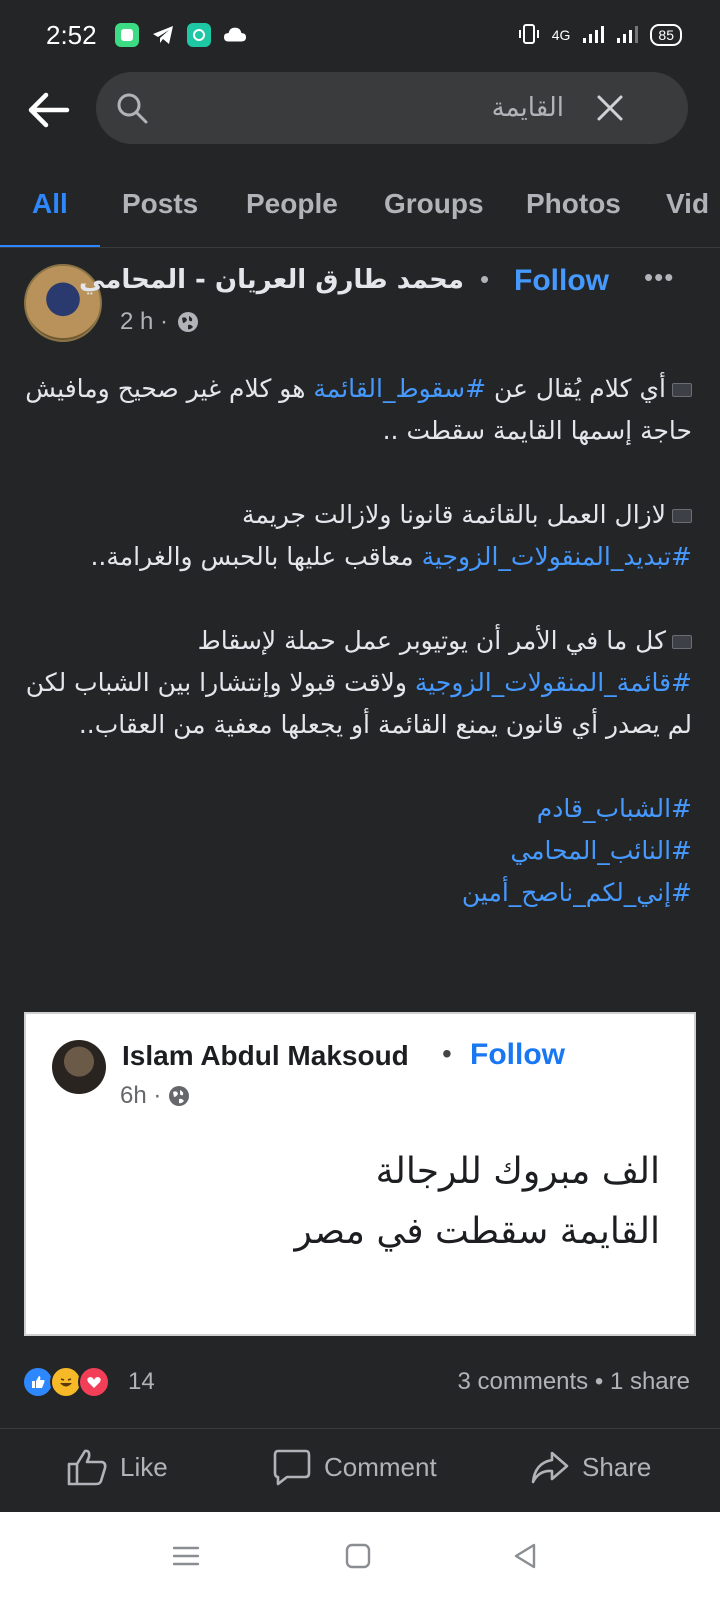  I want to click on post-text: أي كلام يُقال عن, so click(576, 388).